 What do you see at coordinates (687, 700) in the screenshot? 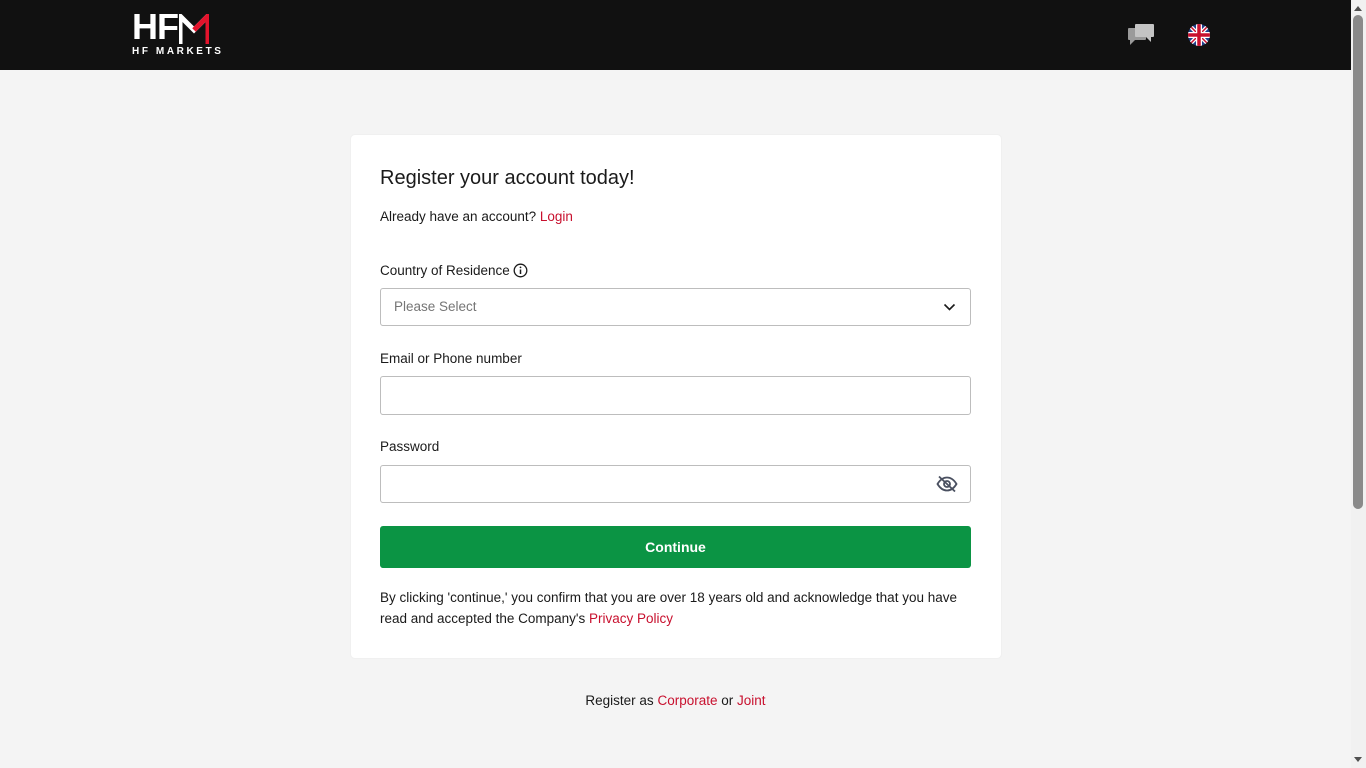
I see `corporate-link: Corporate` at bounding box center [687, 700].